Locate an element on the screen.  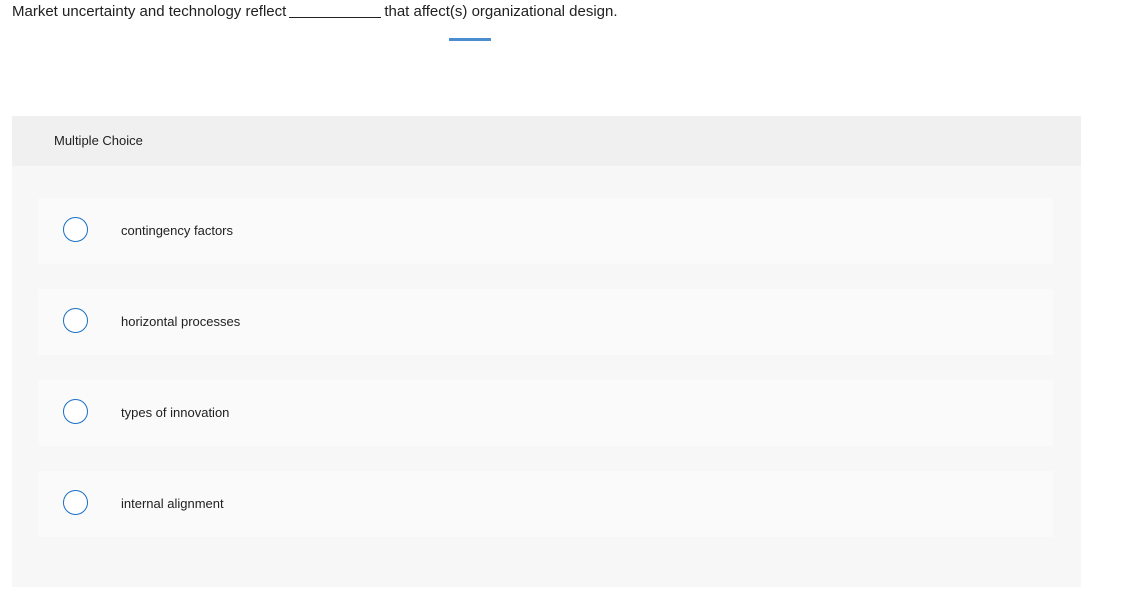
multiple-choice-label: Multiple Choice is located at coordinates (98, 140).